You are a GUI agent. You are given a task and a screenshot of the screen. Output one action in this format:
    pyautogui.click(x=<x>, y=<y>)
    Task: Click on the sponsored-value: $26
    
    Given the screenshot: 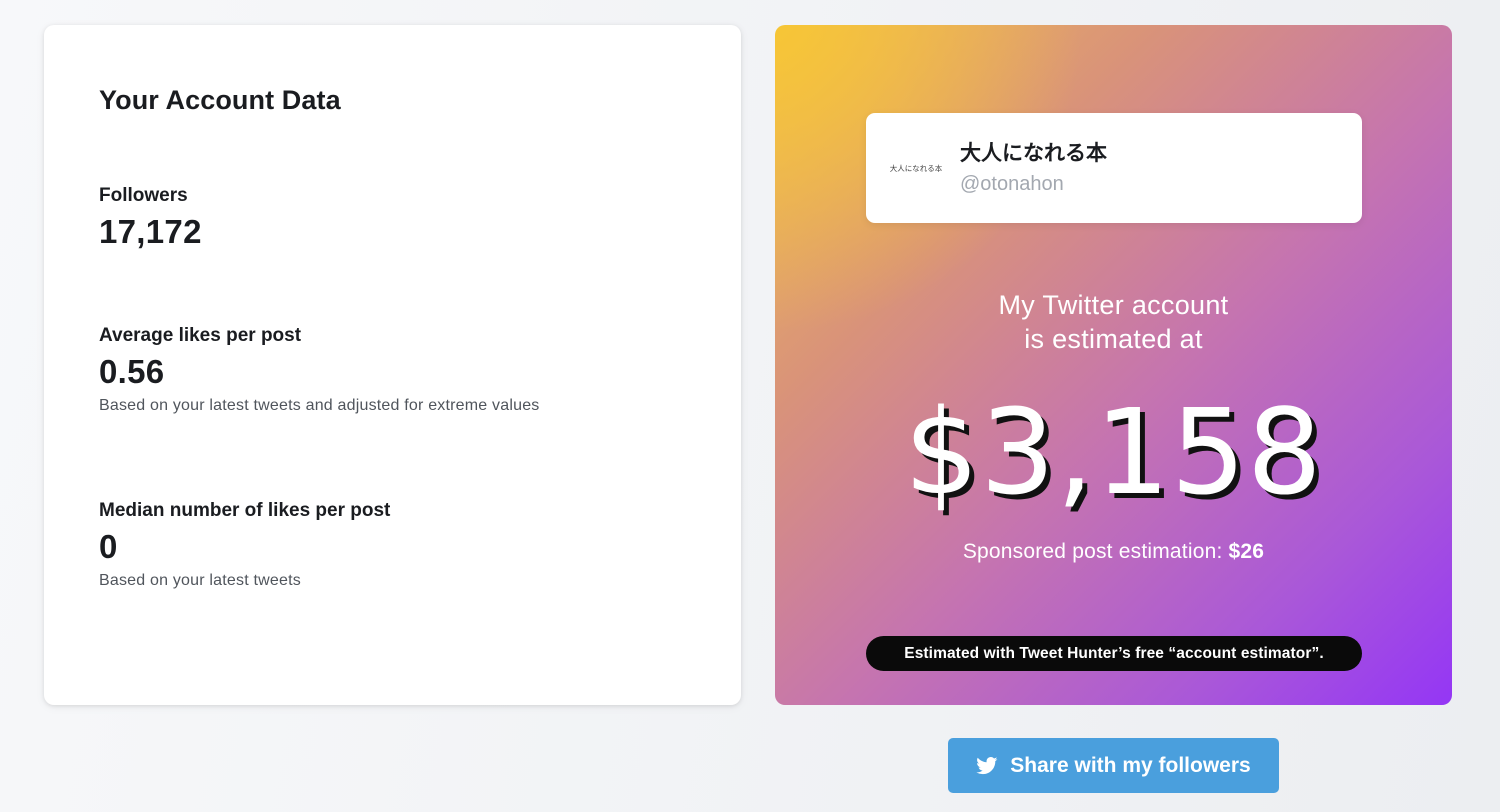 What is the action you would take?
    pyautogui.click(x=1246, y=551)
    